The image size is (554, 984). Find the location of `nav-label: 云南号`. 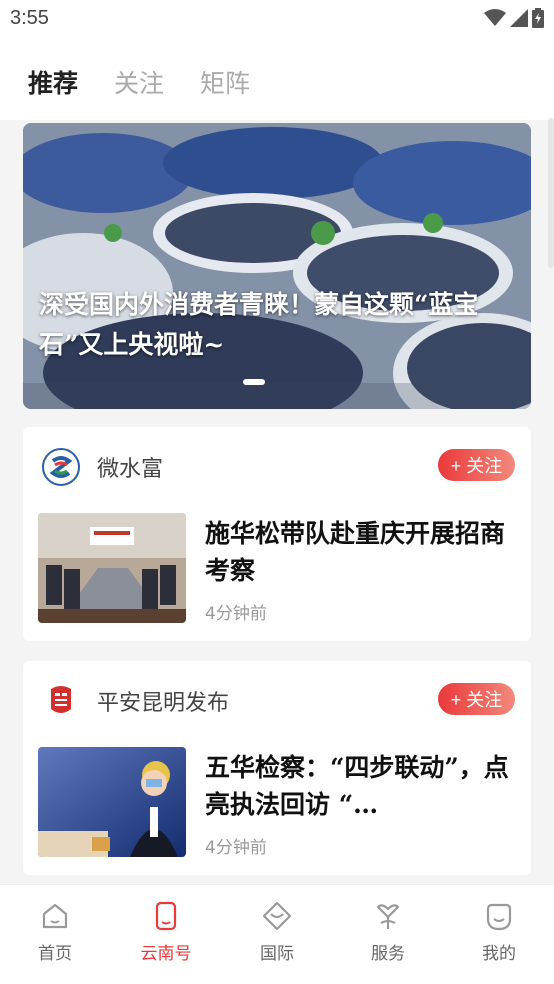

nav-label: 云南号 is located at coordinates (166, 954).